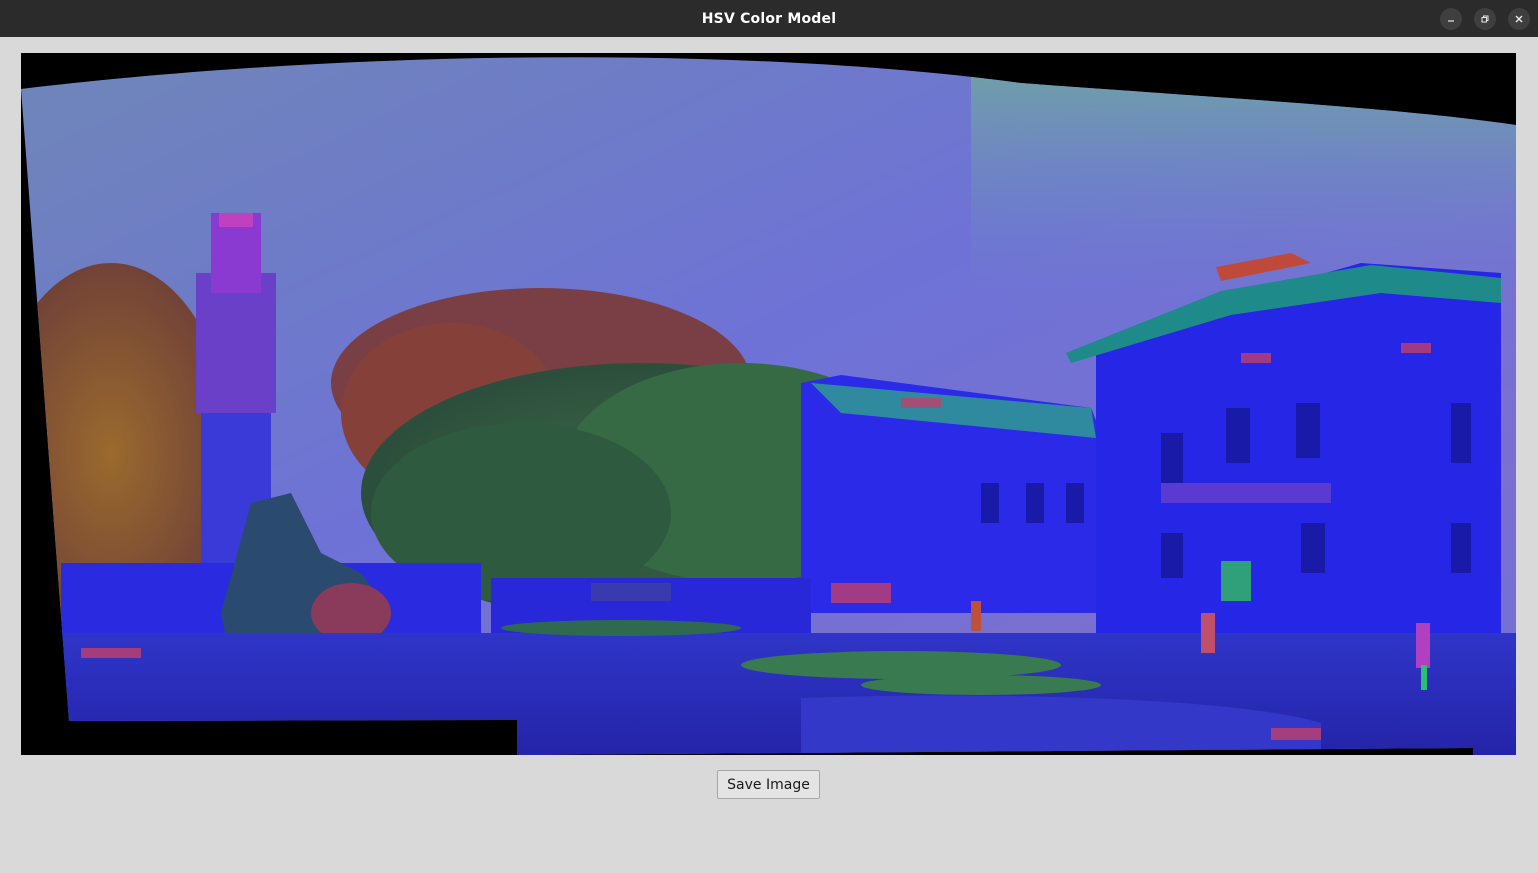  I want to click on minimize-icon, so click(1451, 21).